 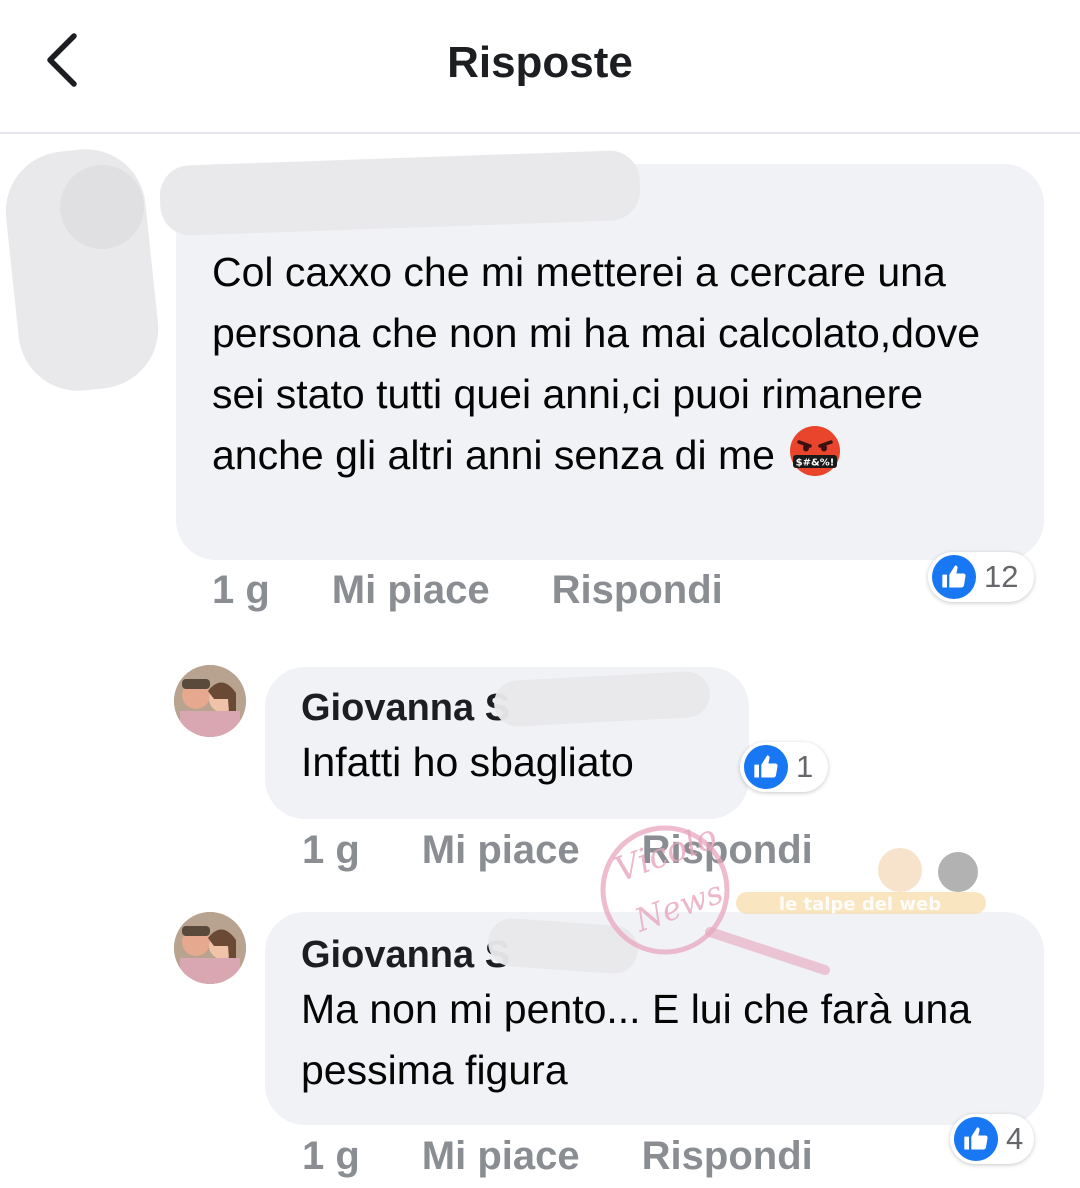 What do you see at coordinates (1001, 576) in the screenshot?
I see `reaction-count: 12` at bounding box center [1001, 576].